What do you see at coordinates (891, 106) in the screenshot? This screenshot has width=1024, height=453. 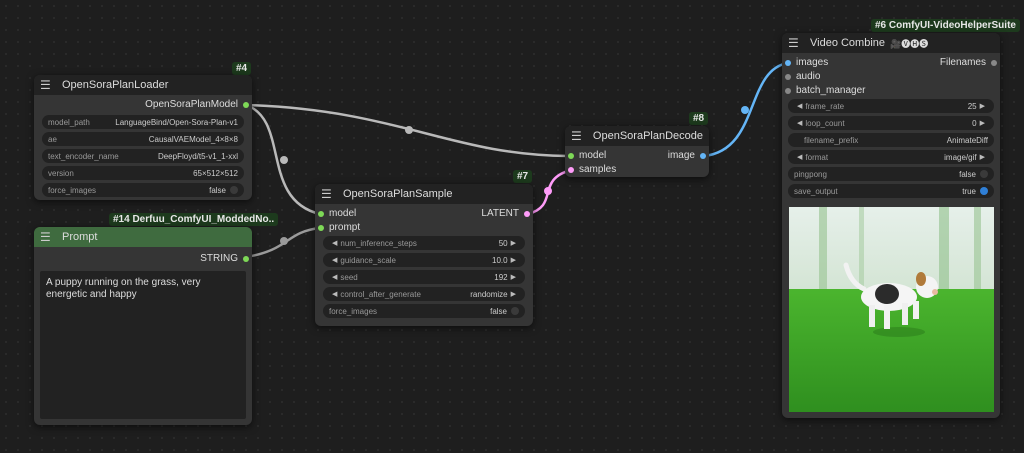 I see `frame-rate-widget: ◀ frame_rate 25 ▶` at bounding box center [891, 106].